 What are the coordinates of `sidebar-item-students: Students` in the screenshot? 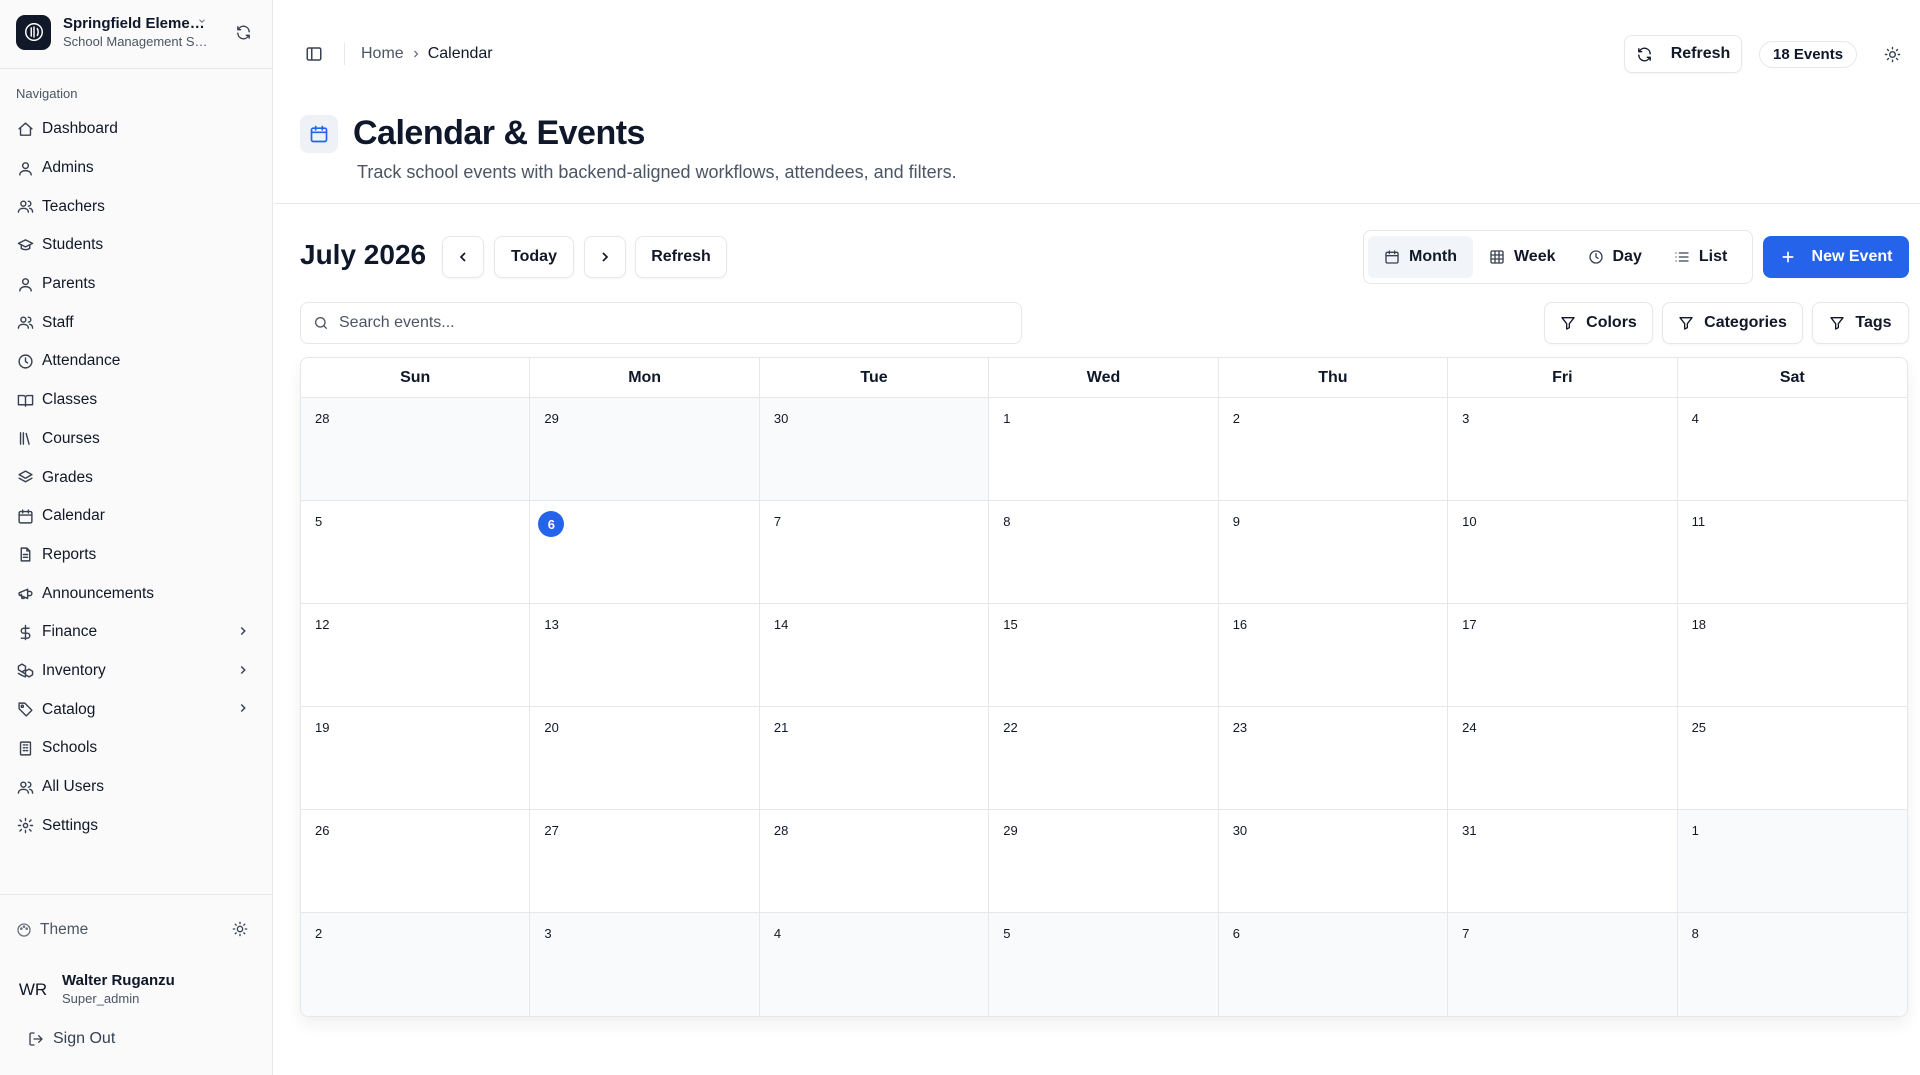 It's located at (136, 245).